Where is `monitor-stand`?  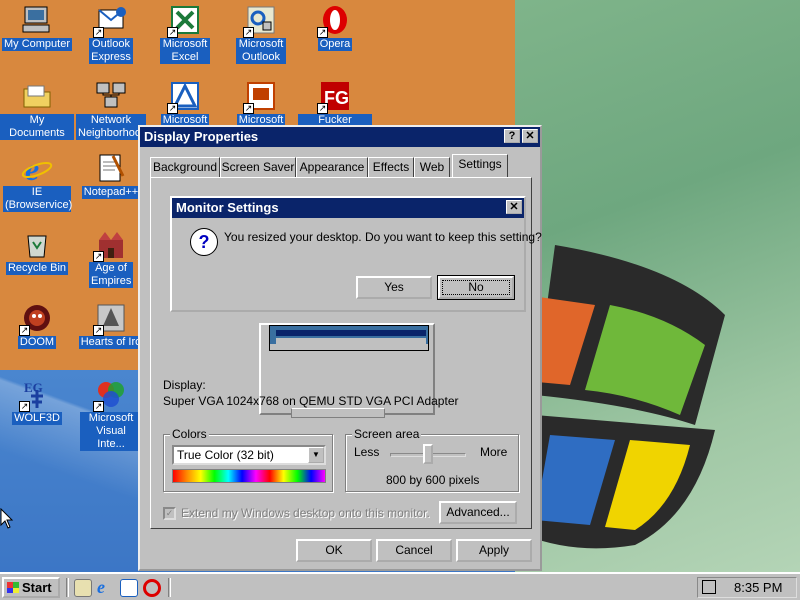
monitor-stand is located at coordinates (338, 413).